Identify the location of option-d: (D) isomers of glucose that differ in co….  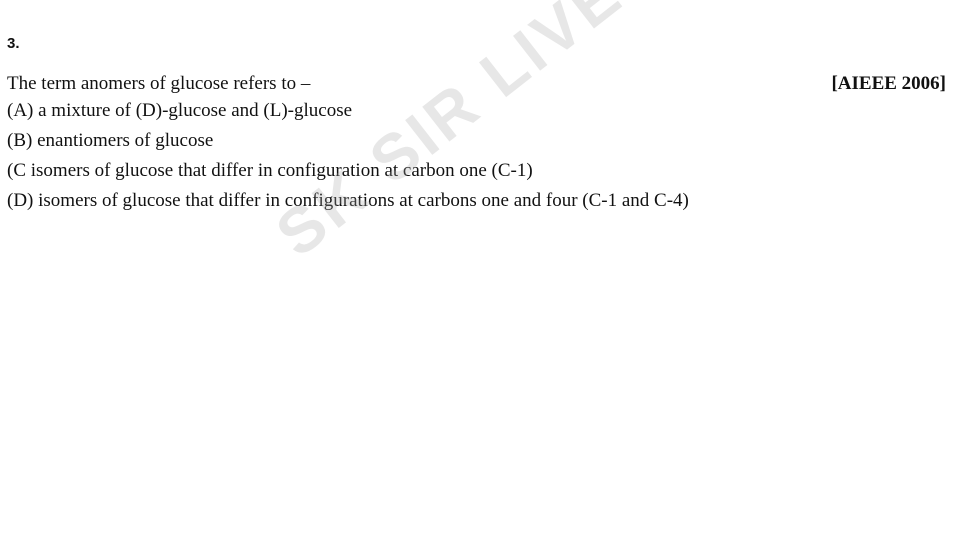
(348, 200).